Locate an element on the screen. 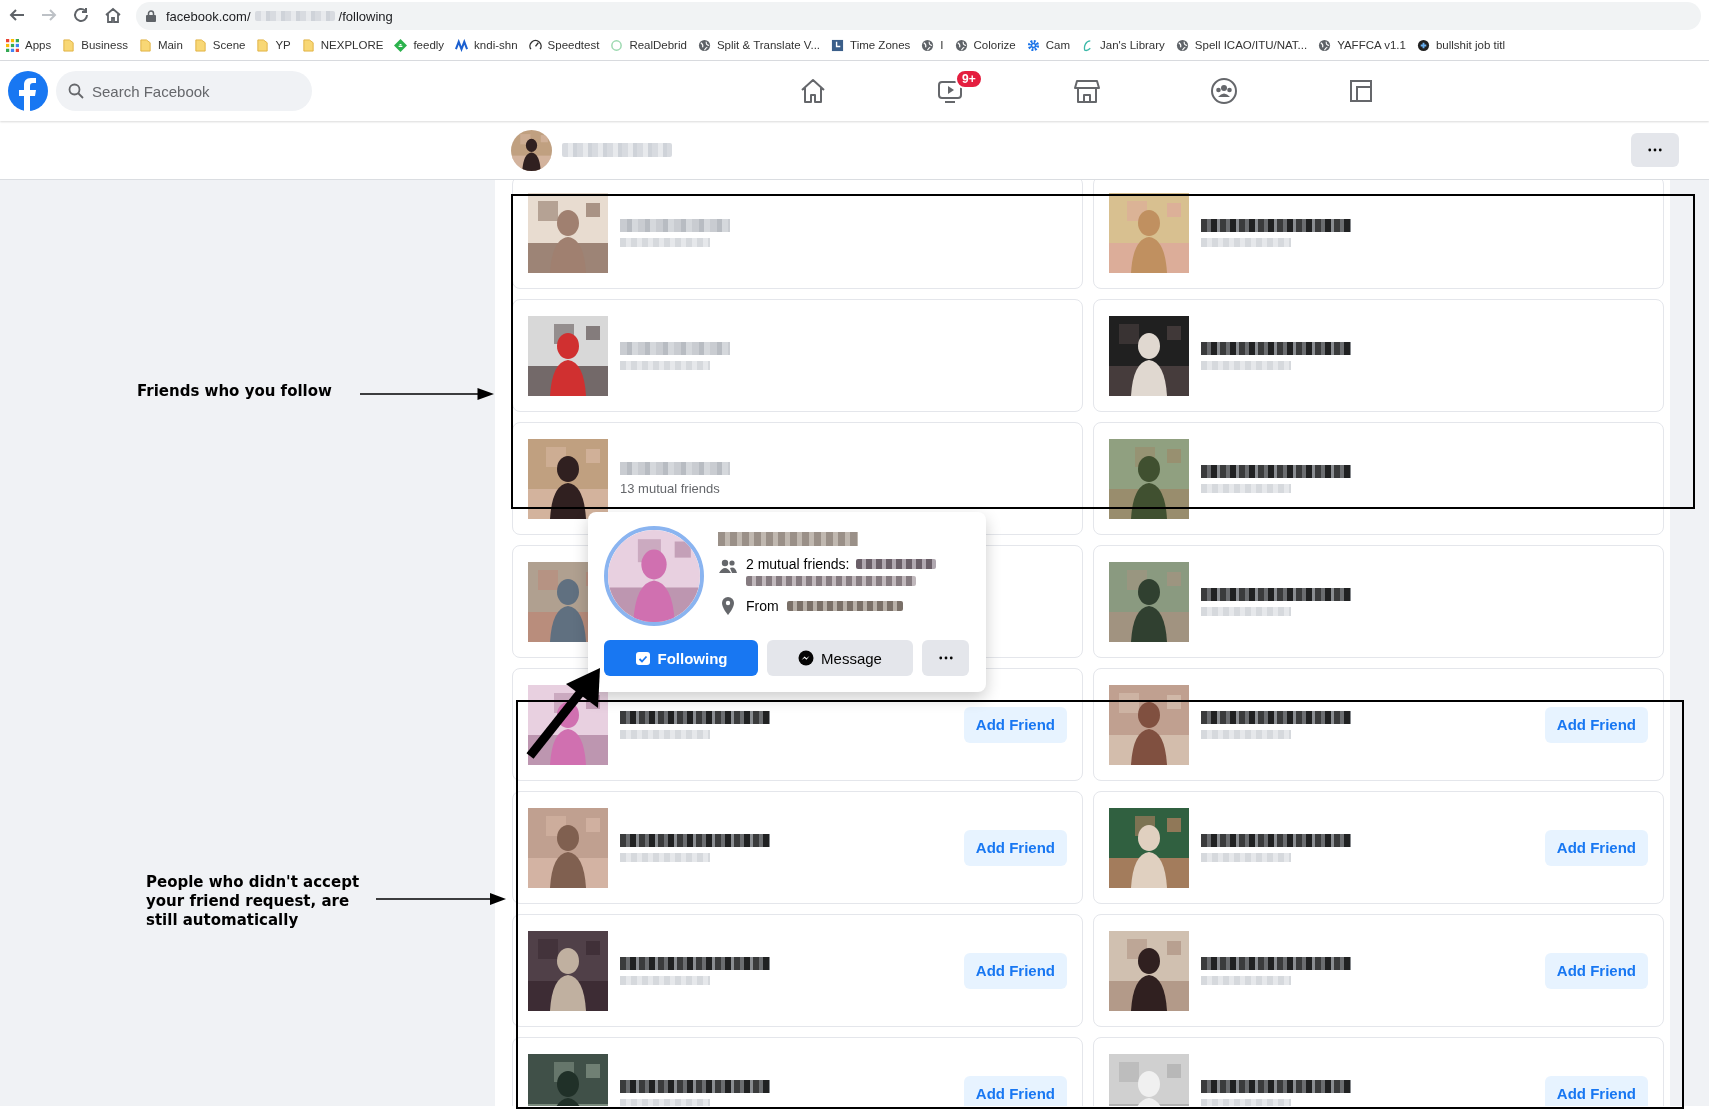 The height and width of the screenshot is (1109, 1709). url-text: /following is located at coordinates (365, 16).